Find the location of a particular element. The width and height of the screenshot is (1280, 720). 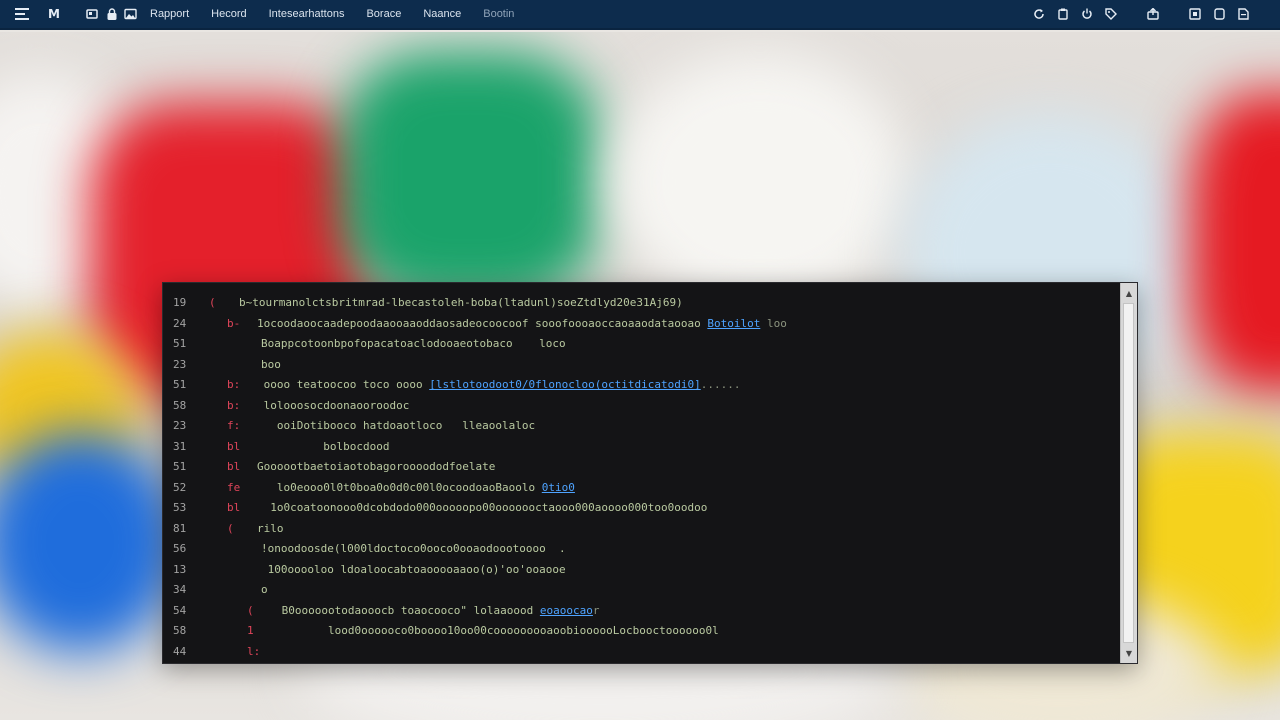

line-content: rilo is located at coordinates (270, 528).